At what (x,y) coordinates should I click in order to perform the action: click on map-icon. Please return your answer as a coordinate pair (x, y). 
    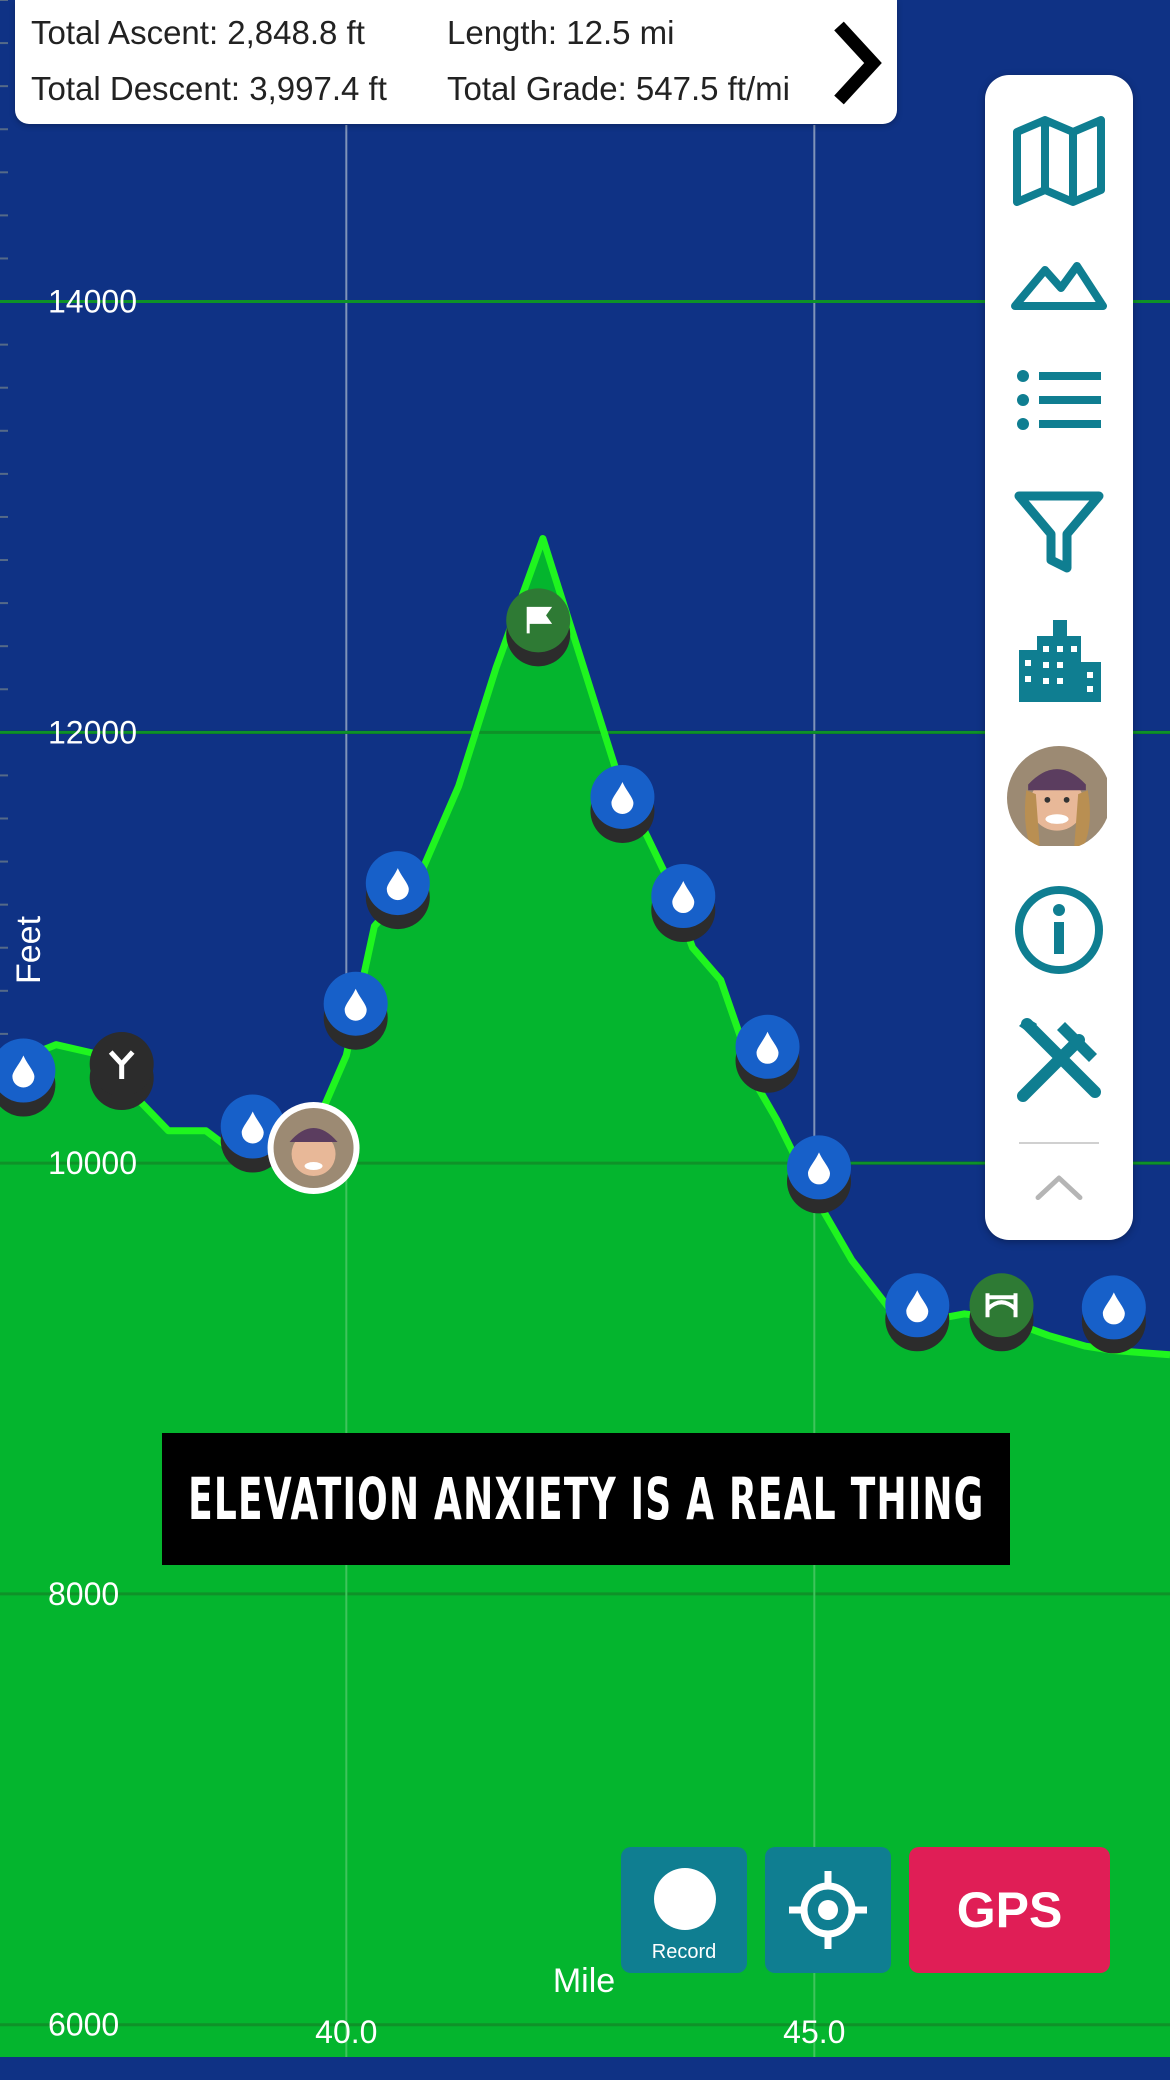
    Looking at the image, I should click on (1059, 161).